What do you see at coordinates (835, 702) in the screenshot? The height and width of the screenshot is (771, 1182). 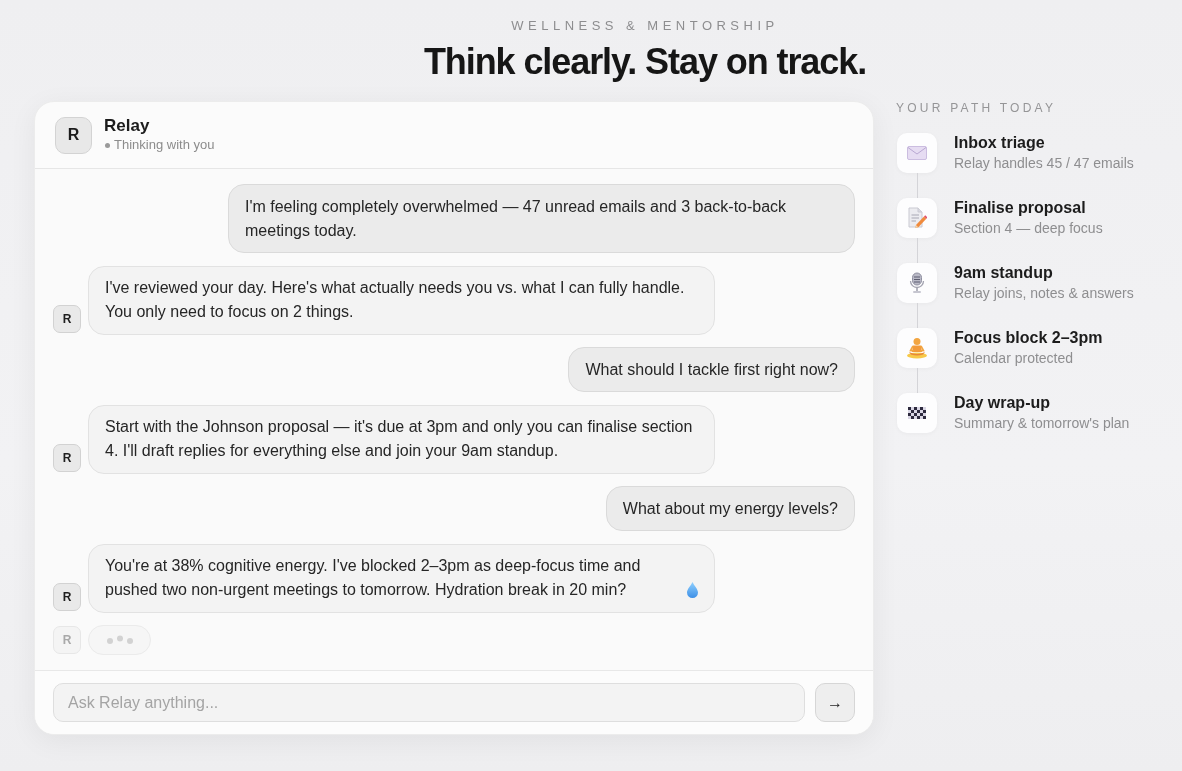 I see `send-button: →` at bounding box center [835, 702].